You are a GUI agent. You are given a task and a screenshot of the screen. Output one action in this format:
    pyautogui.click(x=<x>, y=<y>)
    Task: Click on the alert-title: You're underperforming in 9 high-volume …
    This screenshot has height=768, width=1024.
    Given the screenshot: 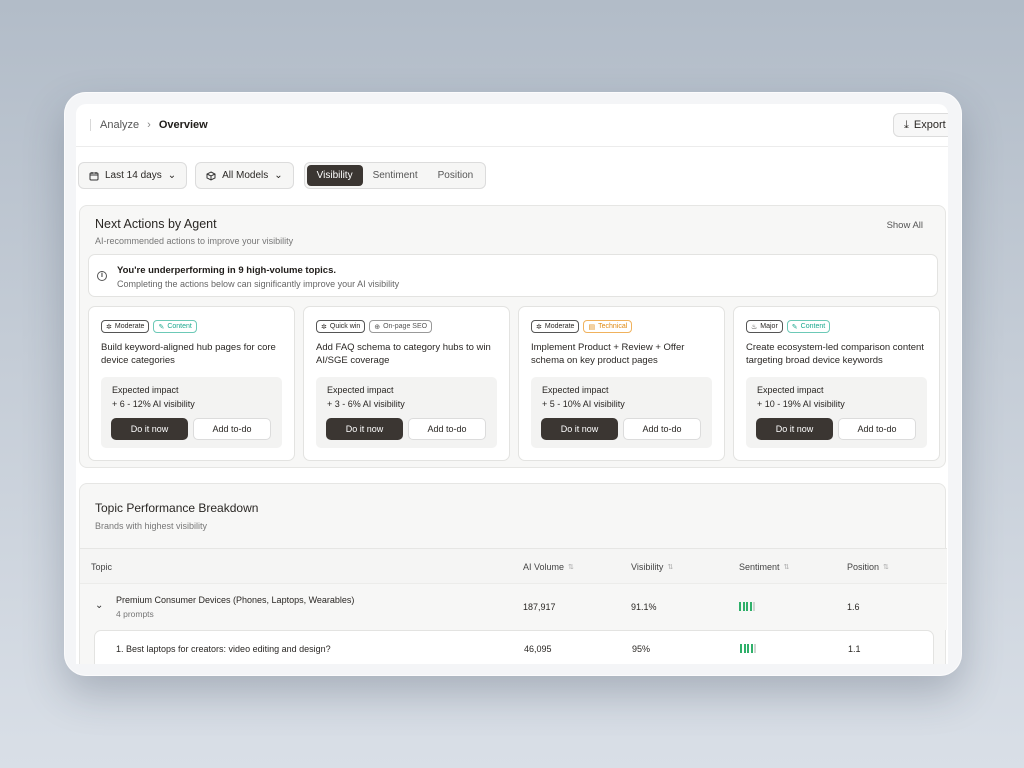 What is the action you would take?
    pyautogui.click(x=227, y=270)
    